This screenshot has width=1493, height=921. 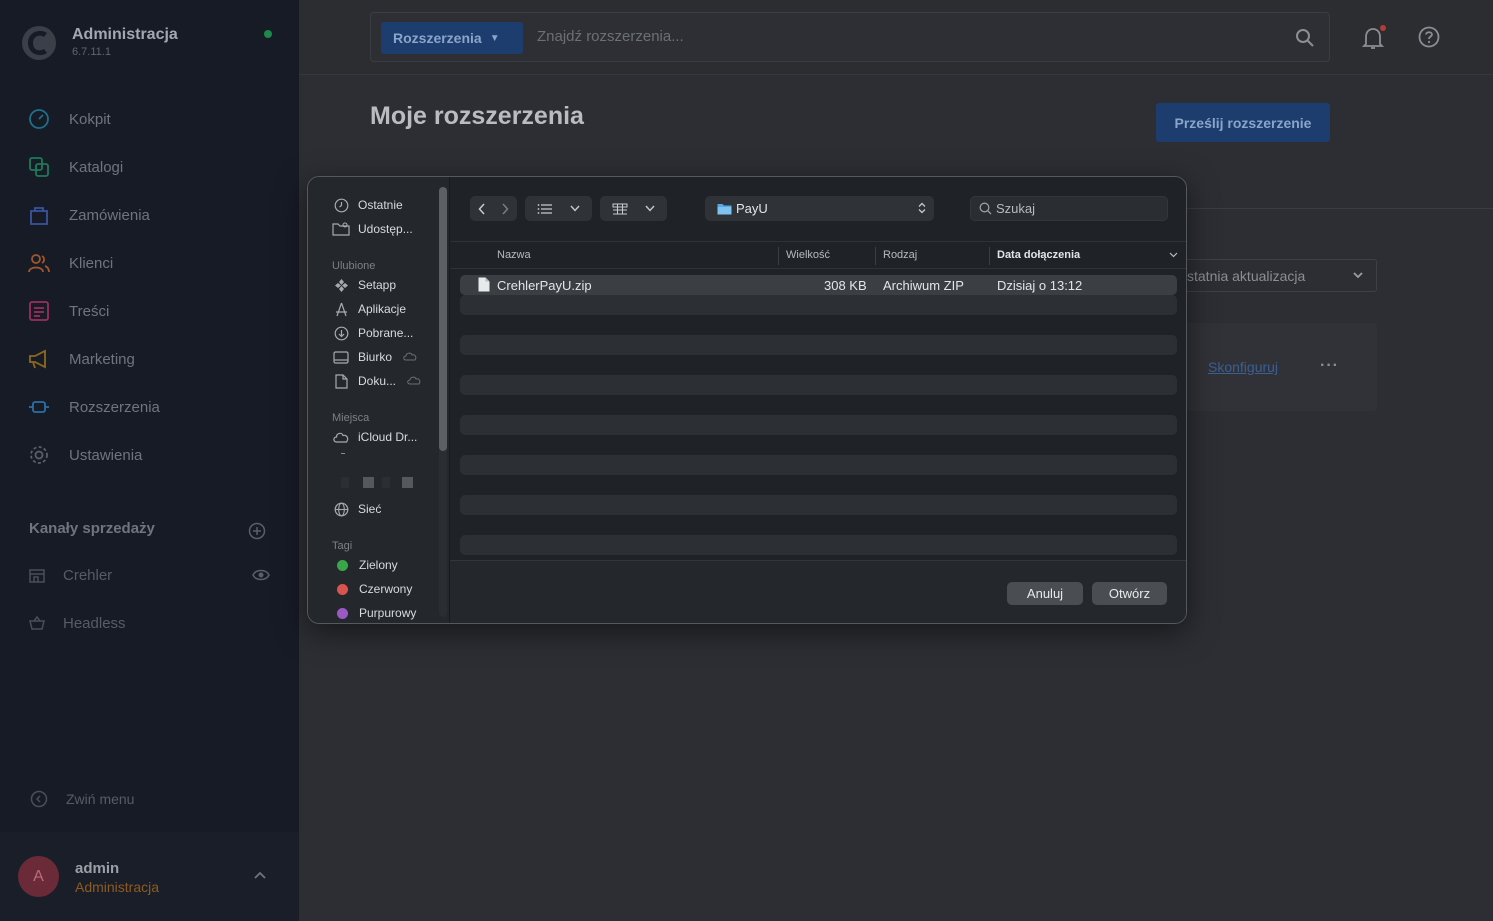 I want to click on gear-icon, so click(x=39, y=455).